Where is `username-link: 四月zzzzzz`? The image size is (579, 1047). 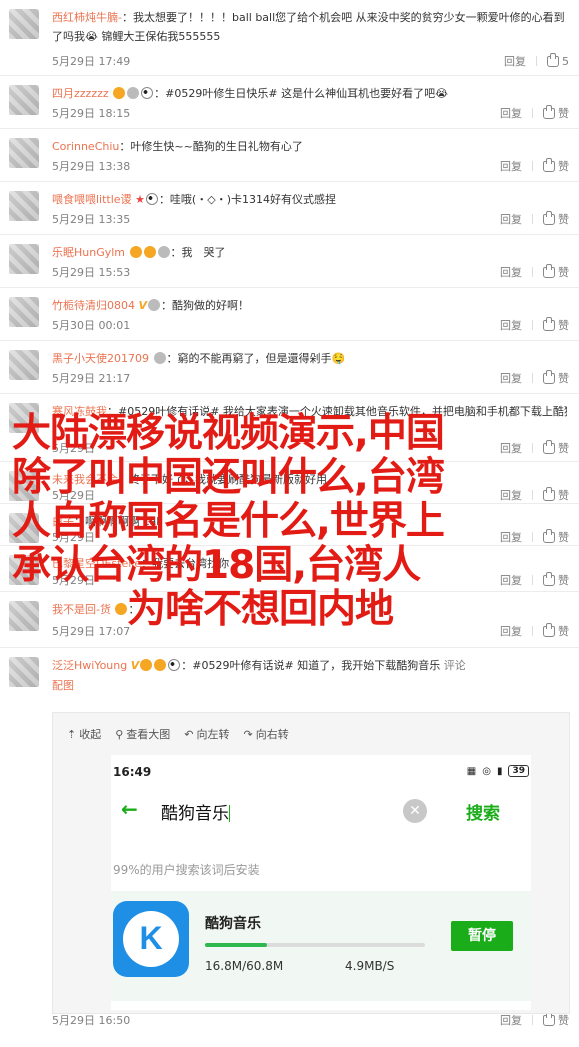
username-link: 四月zzzzzz is located at coordinates (80, 93).